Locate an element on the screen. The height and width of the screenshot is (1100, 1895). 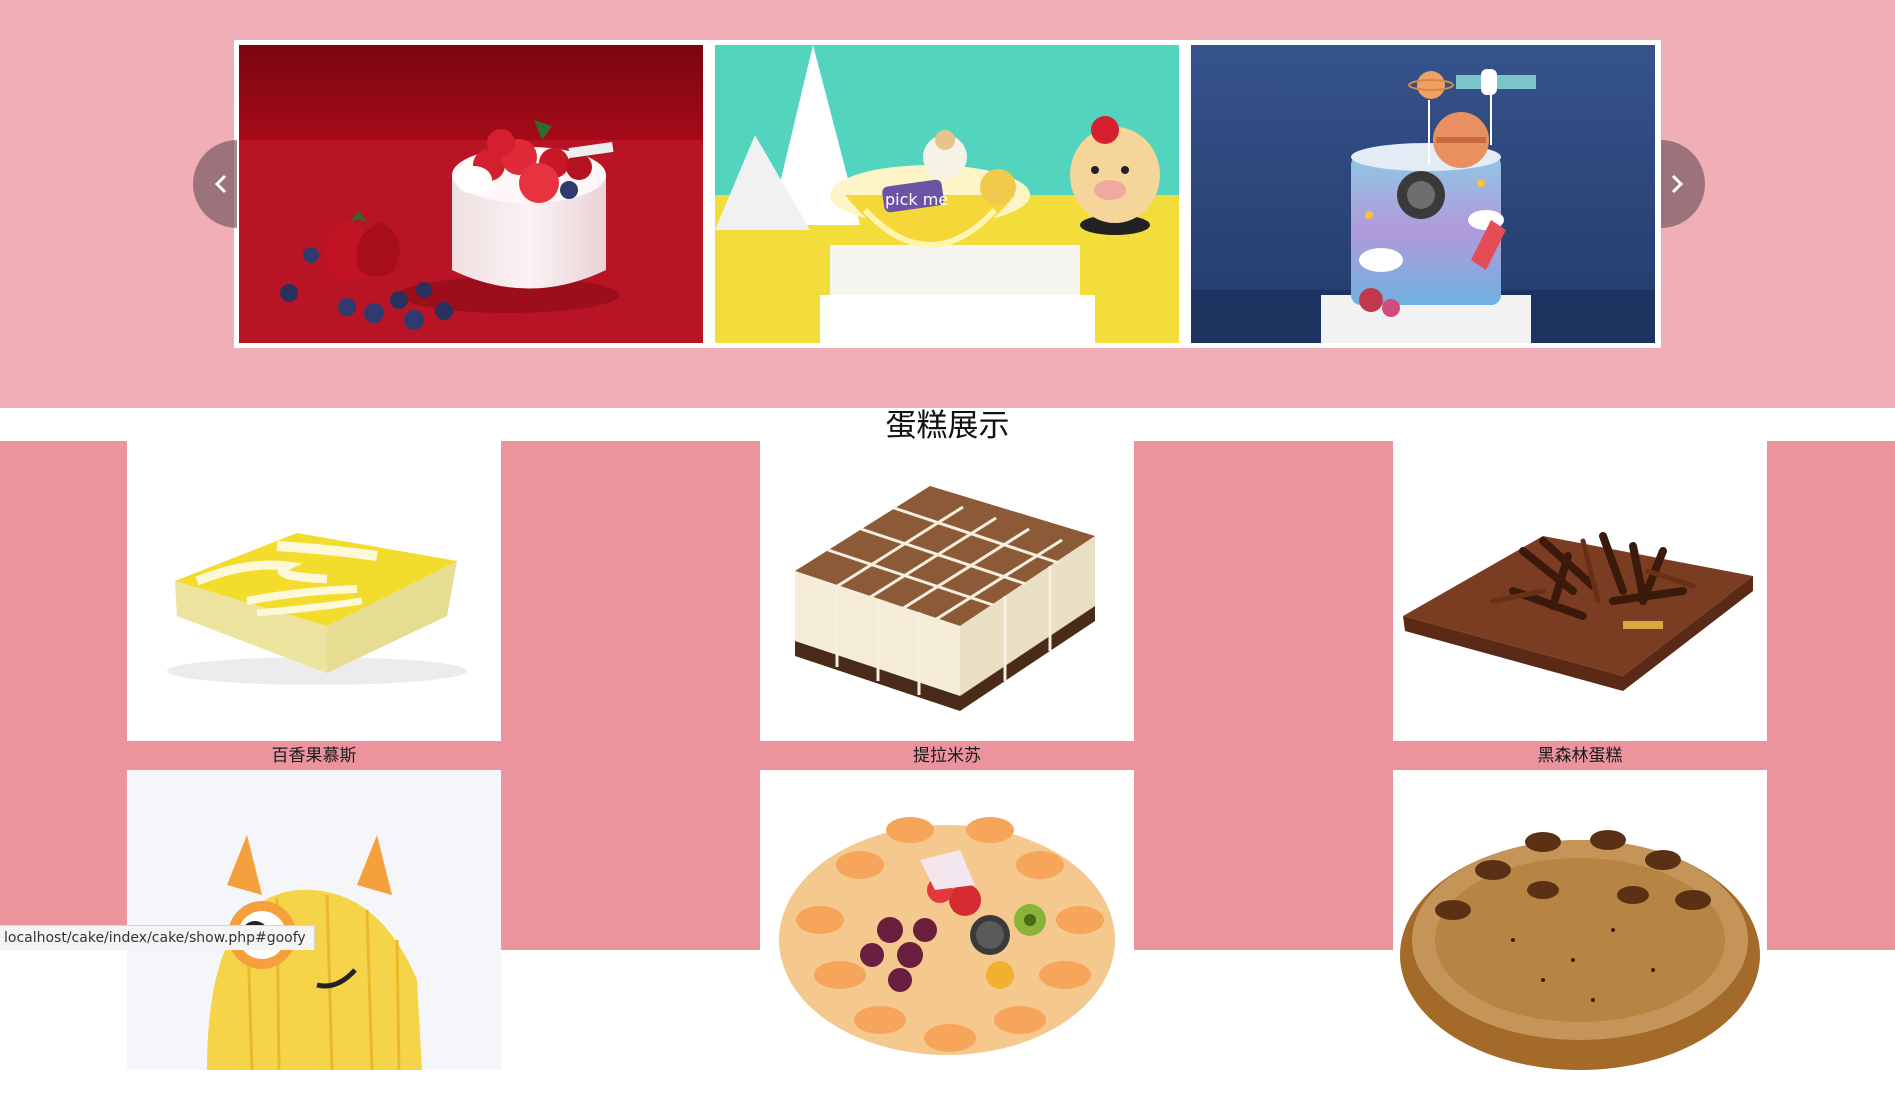
coffee-cream-cake-image is located at coordinates (1580, 920).